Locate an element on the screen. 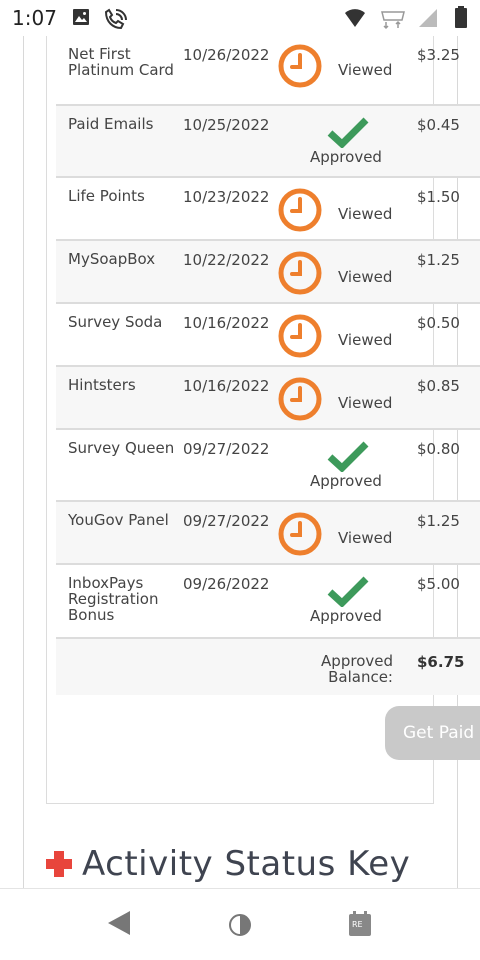  wifi-icon is located at coordinates (355, 20).